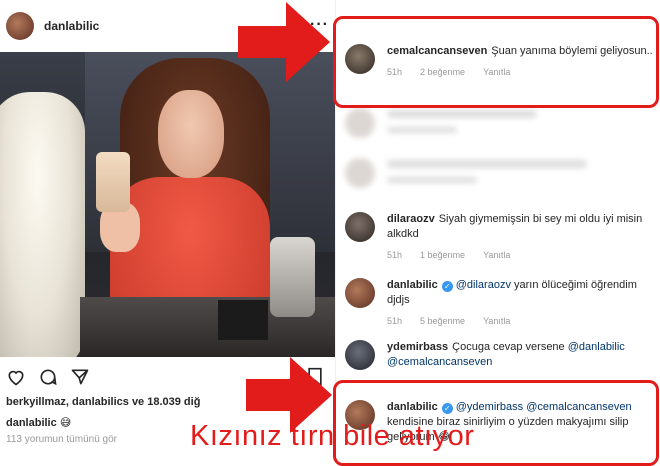 This screenshot has width=660, height=466. What do you see at coordinates (439, 362) in the screenshot?
I see `comment-mention: @cemalcancanseven` at bounding box center [439, 362].